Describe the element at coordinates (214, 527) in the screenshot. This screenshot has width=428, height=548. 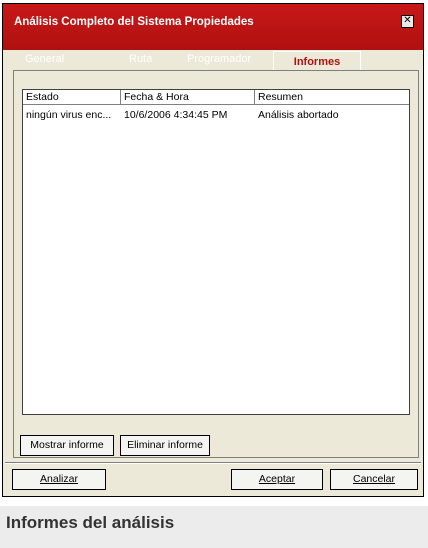
I see `caption-bar: Informes del análisis` at that location.